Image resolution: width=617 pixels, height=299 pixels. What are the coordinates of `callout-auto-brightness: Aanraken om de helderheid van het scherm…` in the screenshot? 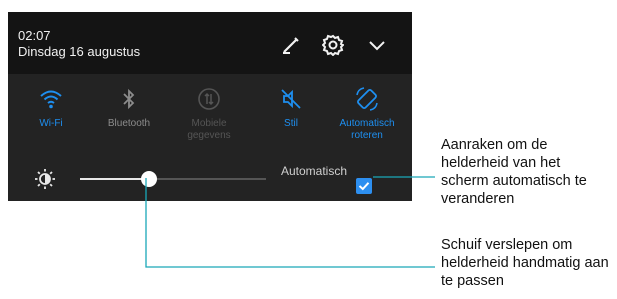 It's located at (514, 172).